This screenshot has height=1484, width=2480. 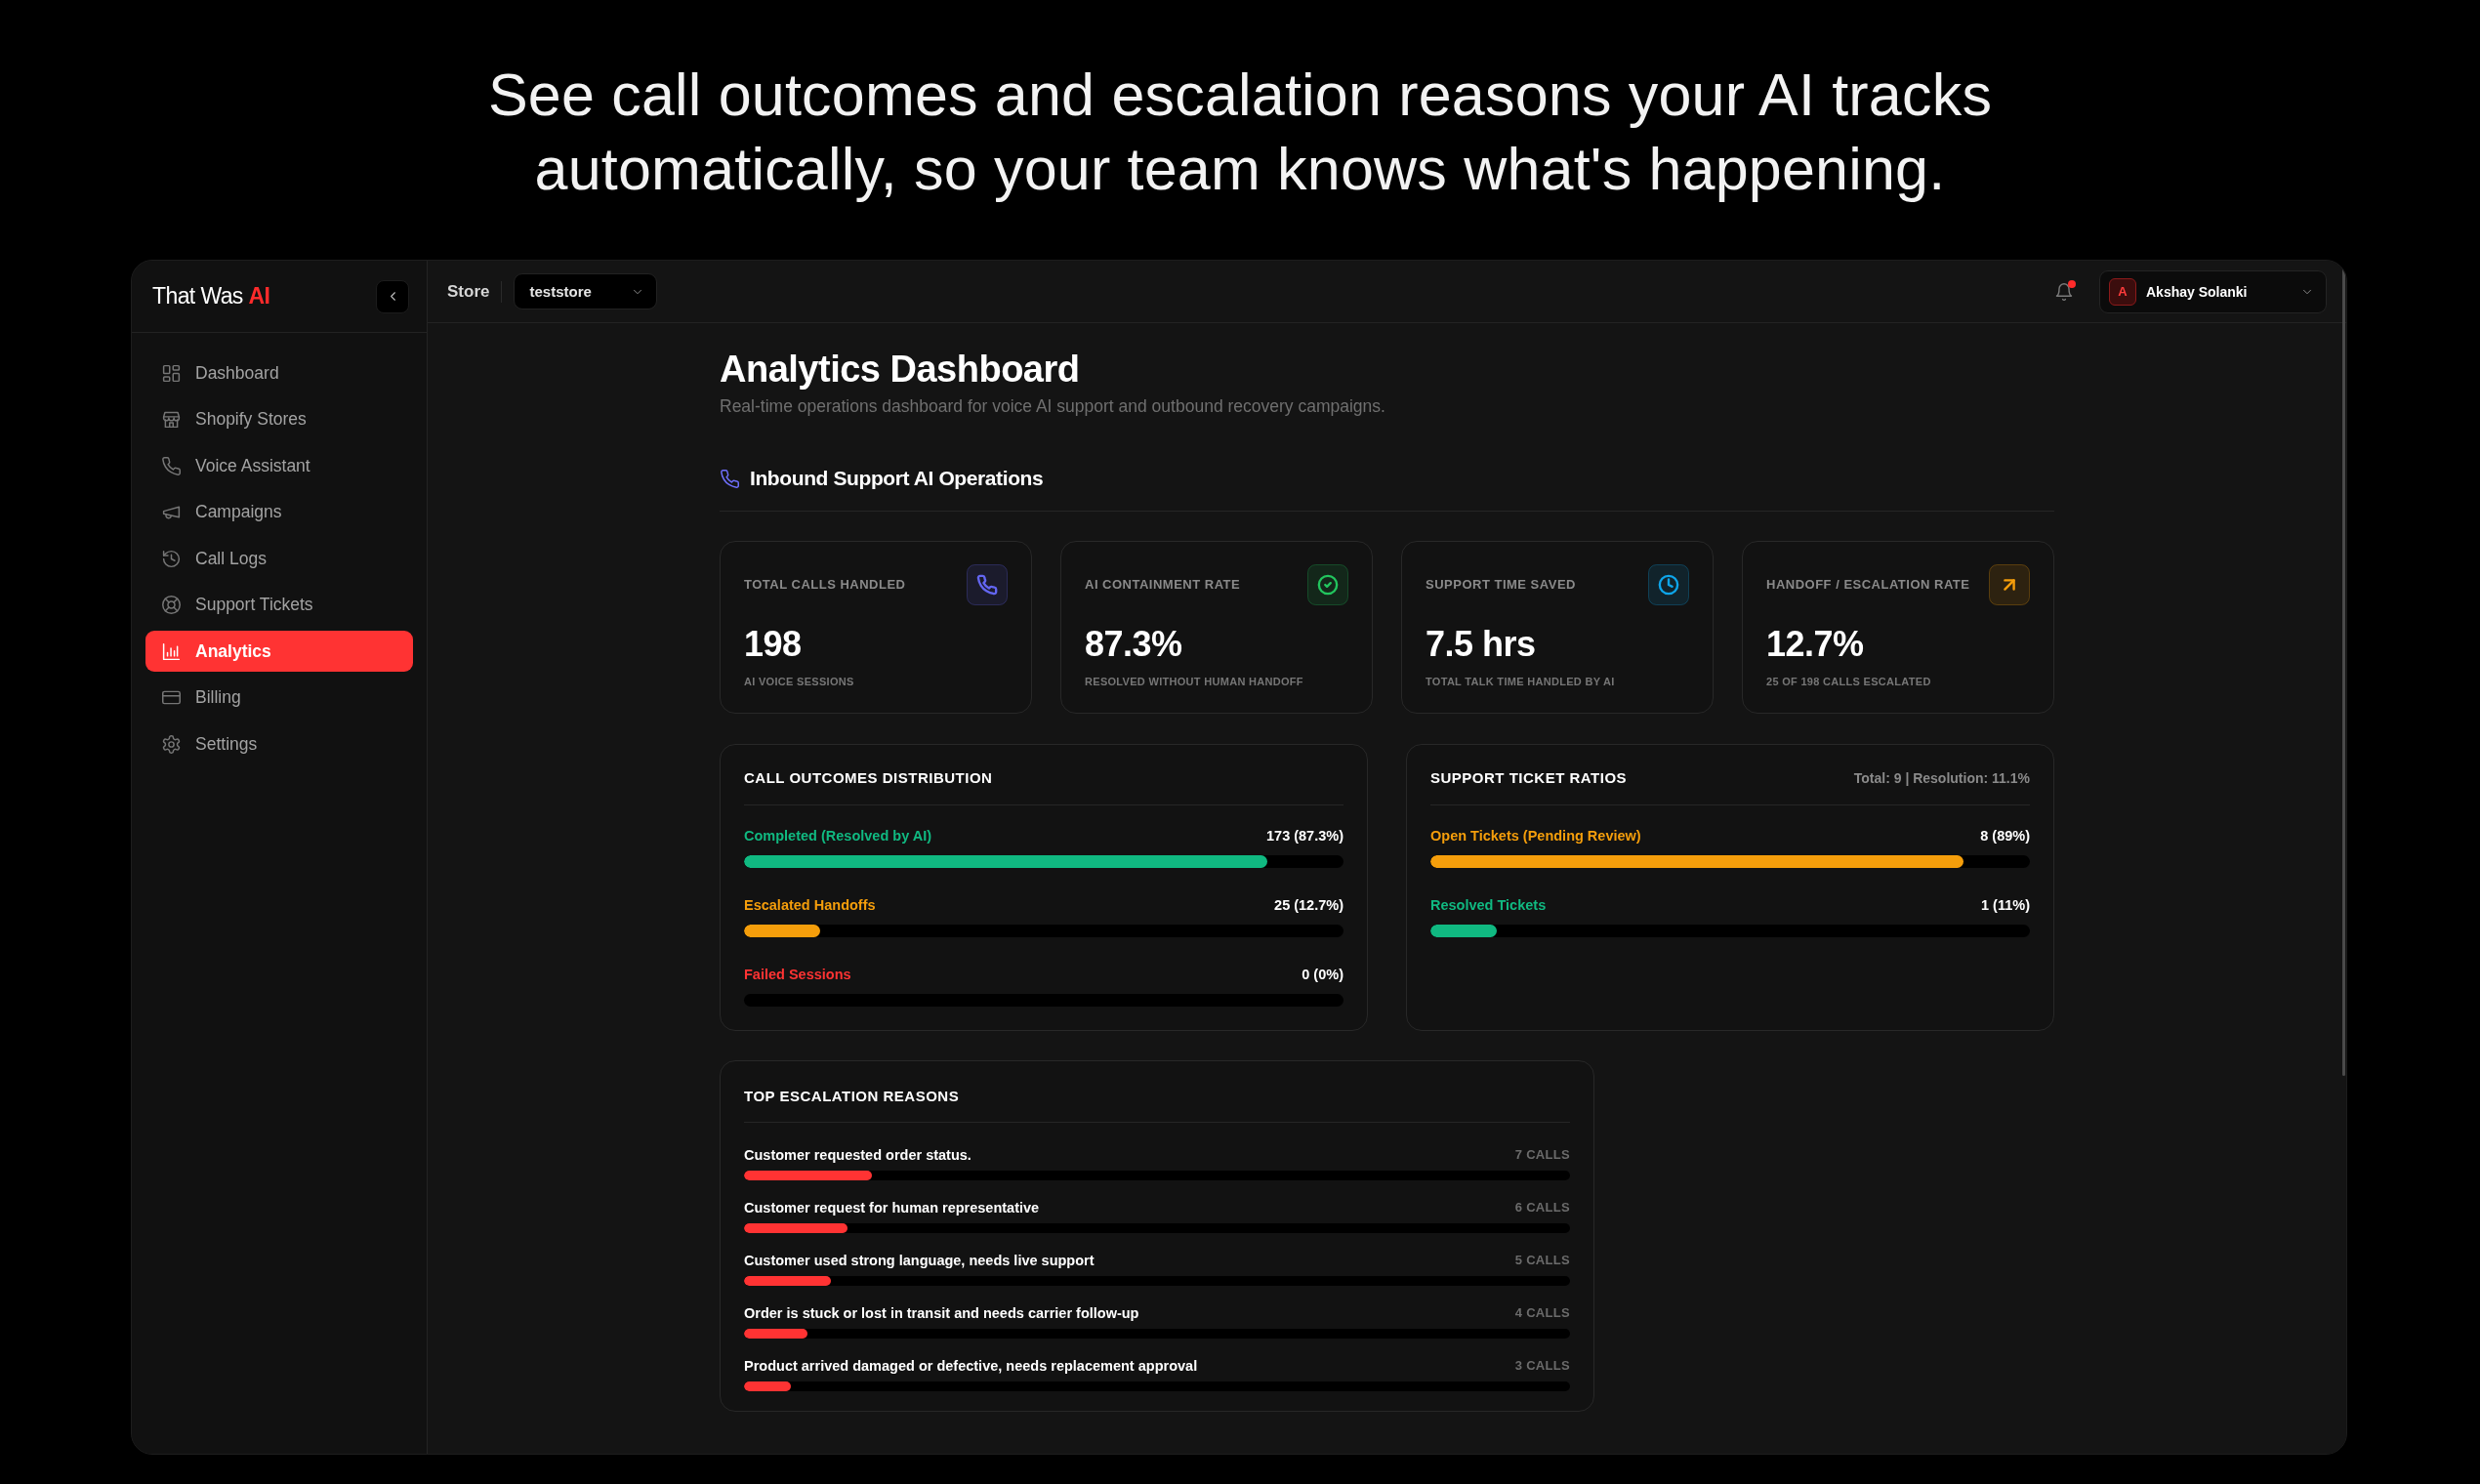 What do you see at coordinates (852, 1096) in the screenshot?
I see `card-title: TOP ESCALATION REASONS` at bounding box center [852, 1096].